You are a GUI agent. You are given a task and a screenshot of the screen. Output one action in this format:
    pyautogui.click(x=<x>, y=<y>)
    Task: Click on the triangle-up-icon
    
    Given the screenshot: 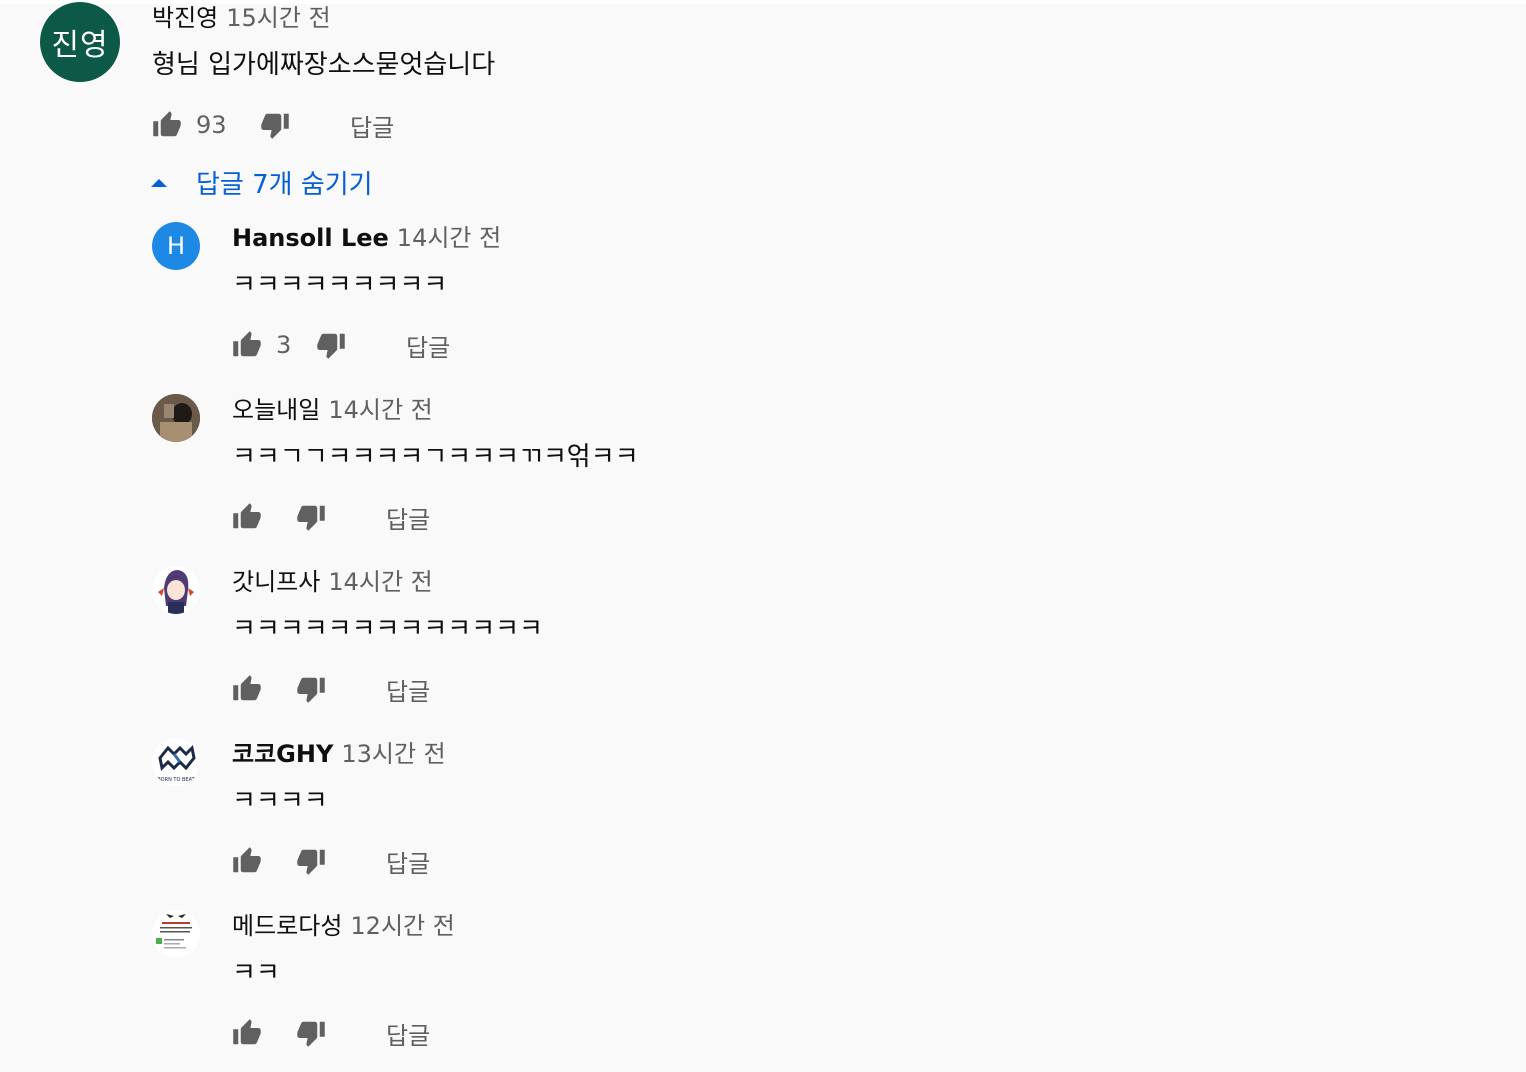 What is the action you would take?
    pyautogui.click(x=159, y=182)
    